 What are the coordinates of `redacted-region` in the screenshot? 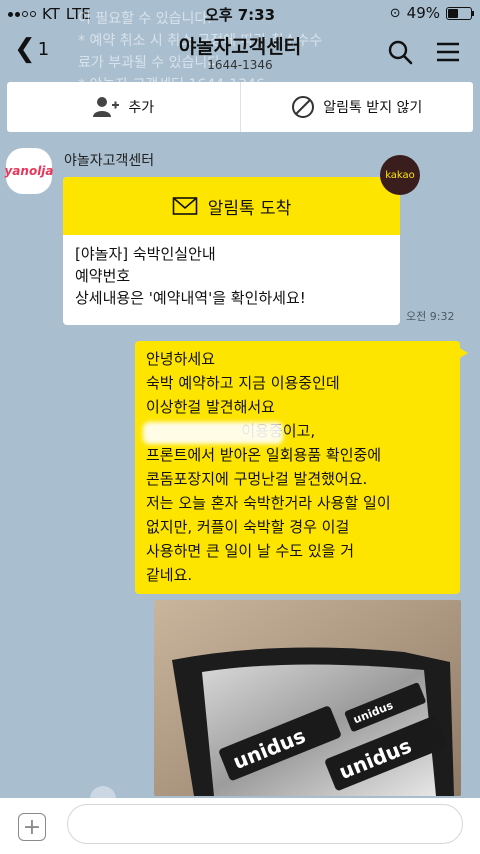 It's located at (213, 433).